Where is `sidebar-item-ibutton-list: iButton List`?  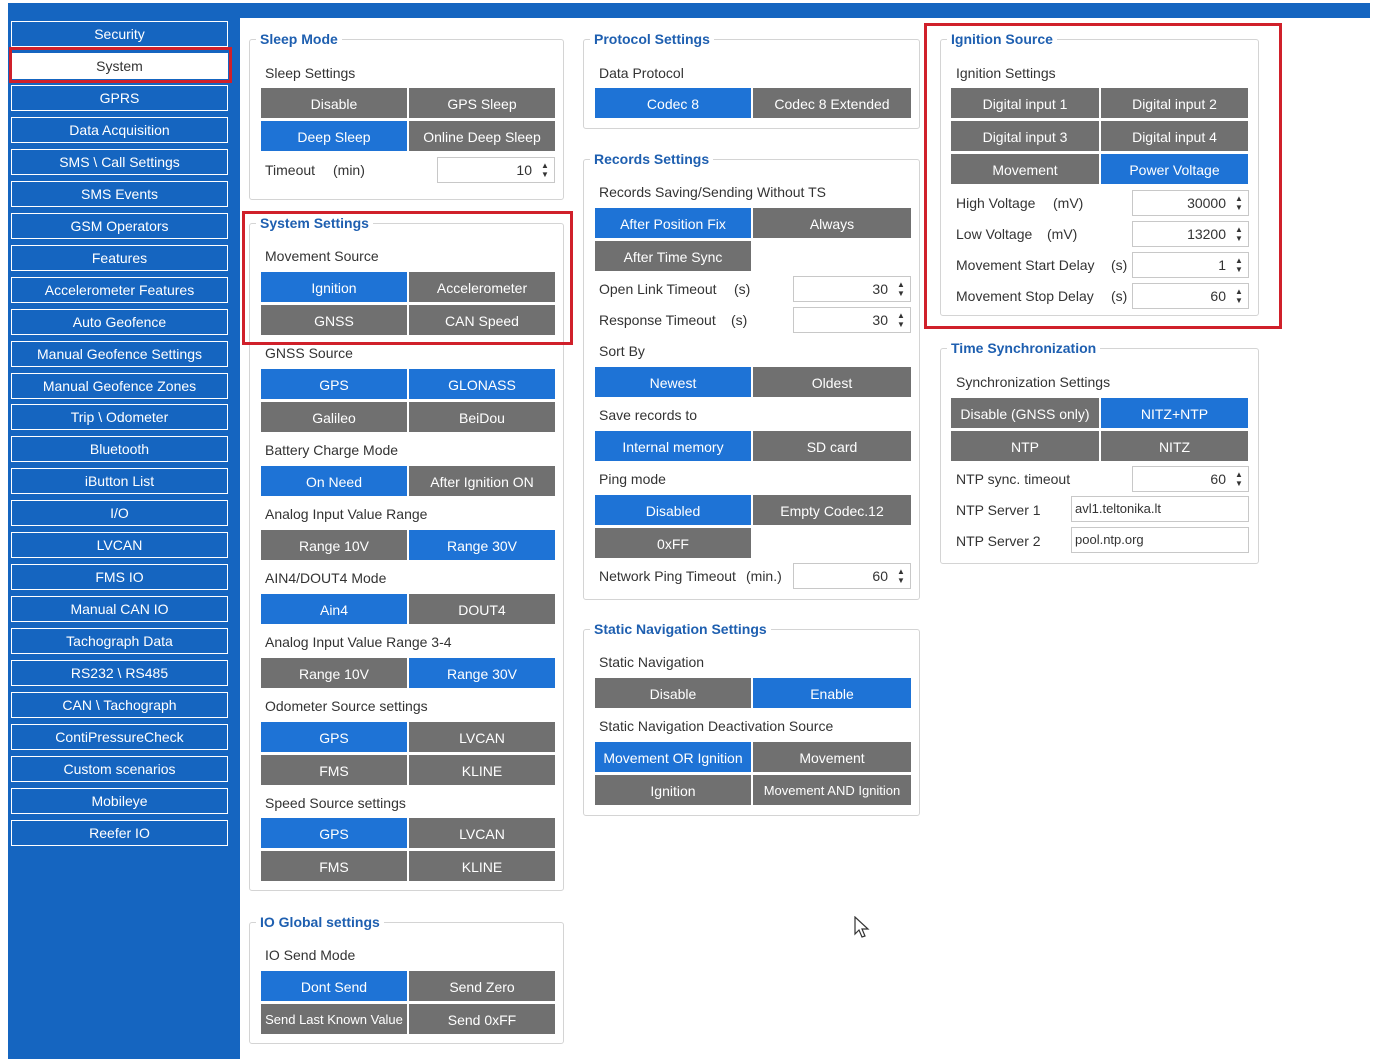 sidebar-item-ibutton-list: iButton List is located at coordinates (119, 481).